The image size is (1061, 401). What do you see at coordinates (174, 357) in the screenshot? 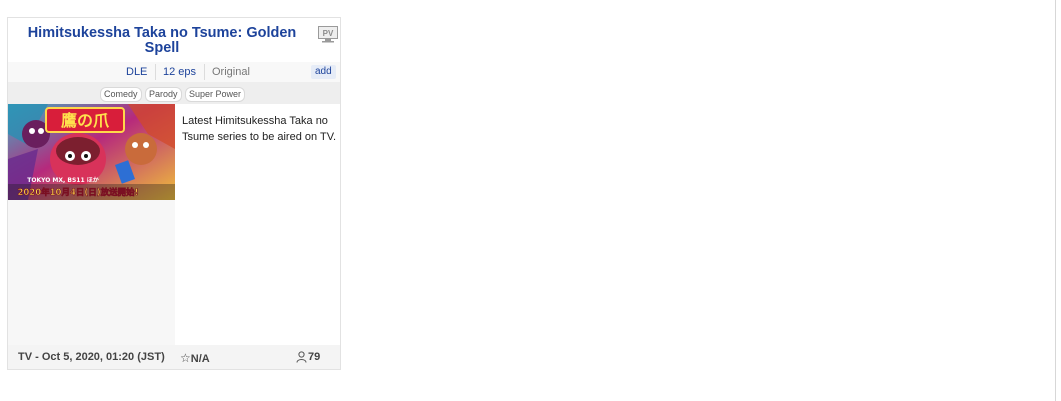
I see `card-footer: TV - Oct 5, 2020, 01:20 (JST) ☆N/A 79` at bounding box center [174, 357].